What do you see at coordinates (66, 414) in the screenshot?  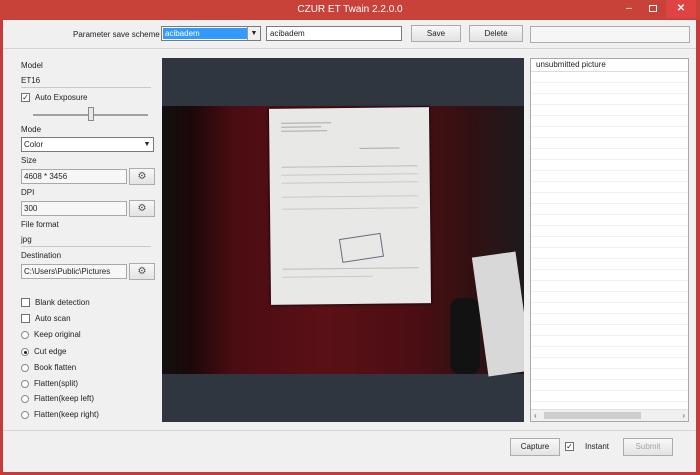 I see `radio-label: Flatten(keep right)` at bounding box center [66, 414].